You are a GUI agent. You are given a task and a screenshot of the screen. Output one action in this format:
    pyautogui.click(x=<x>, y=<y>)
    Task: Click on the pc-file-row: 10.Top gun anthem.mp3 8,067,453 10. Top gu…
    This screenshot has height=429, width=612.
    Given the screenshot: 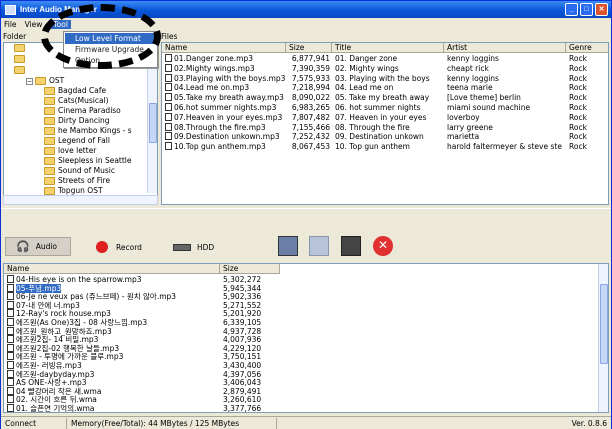 What is the action you would take?
    pyautogui.click(x=385, y=147)
    